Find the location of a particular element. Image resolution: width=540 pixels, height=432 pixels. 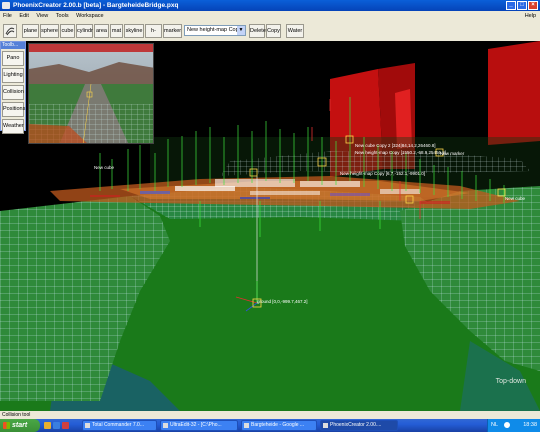

chevron-down-icon: ▼ is located at coordinates (241, 30).